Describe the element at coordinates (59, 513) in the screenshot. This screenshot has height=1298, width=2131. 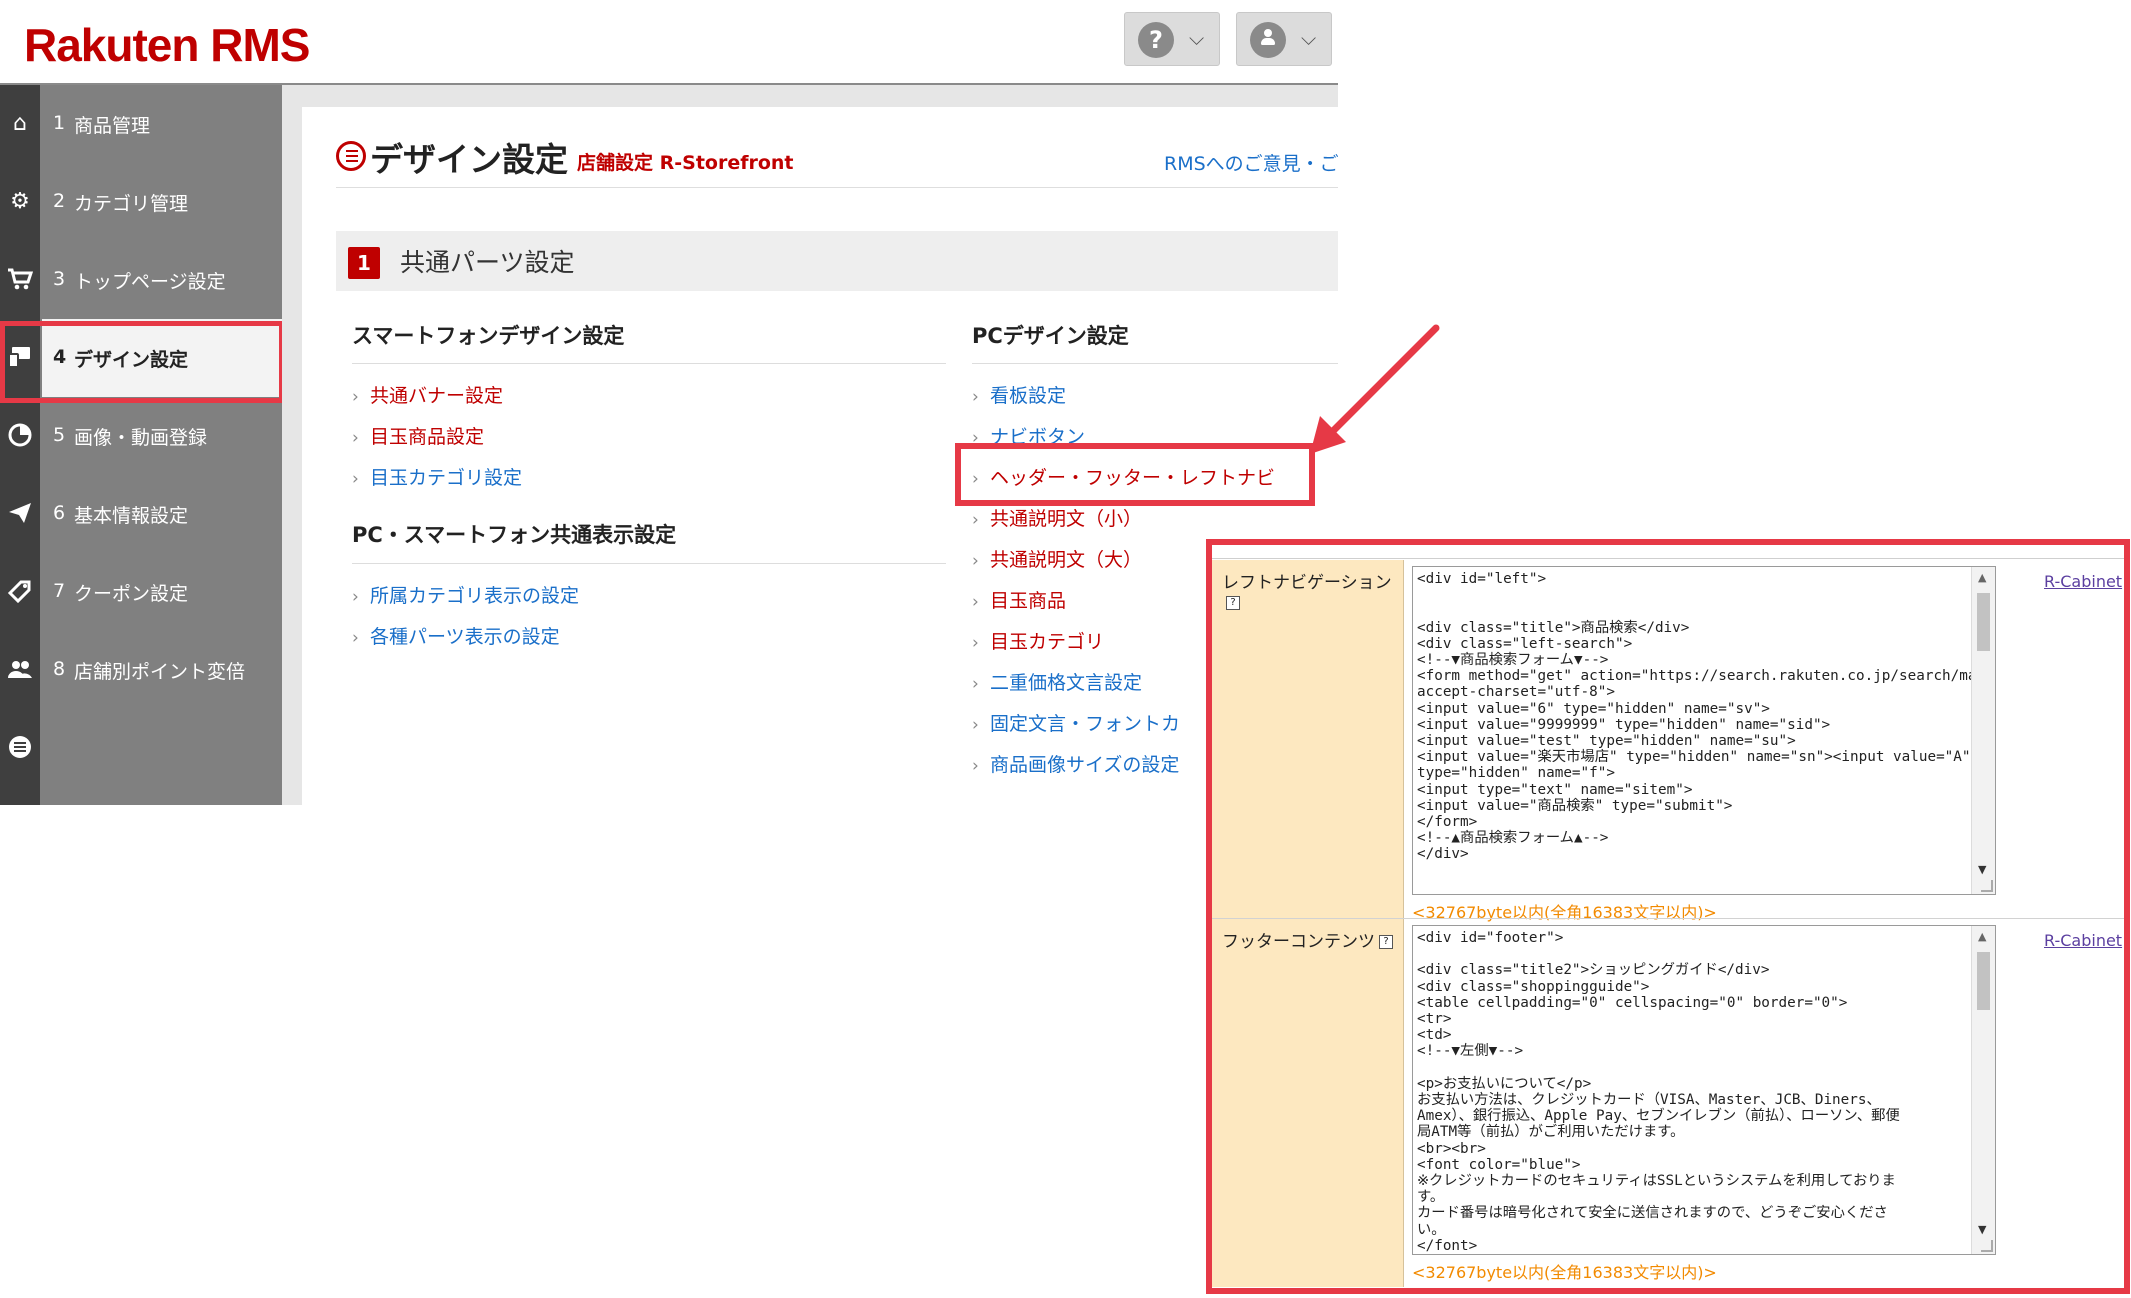
I see `sidebar-item-number: 6` at that location.